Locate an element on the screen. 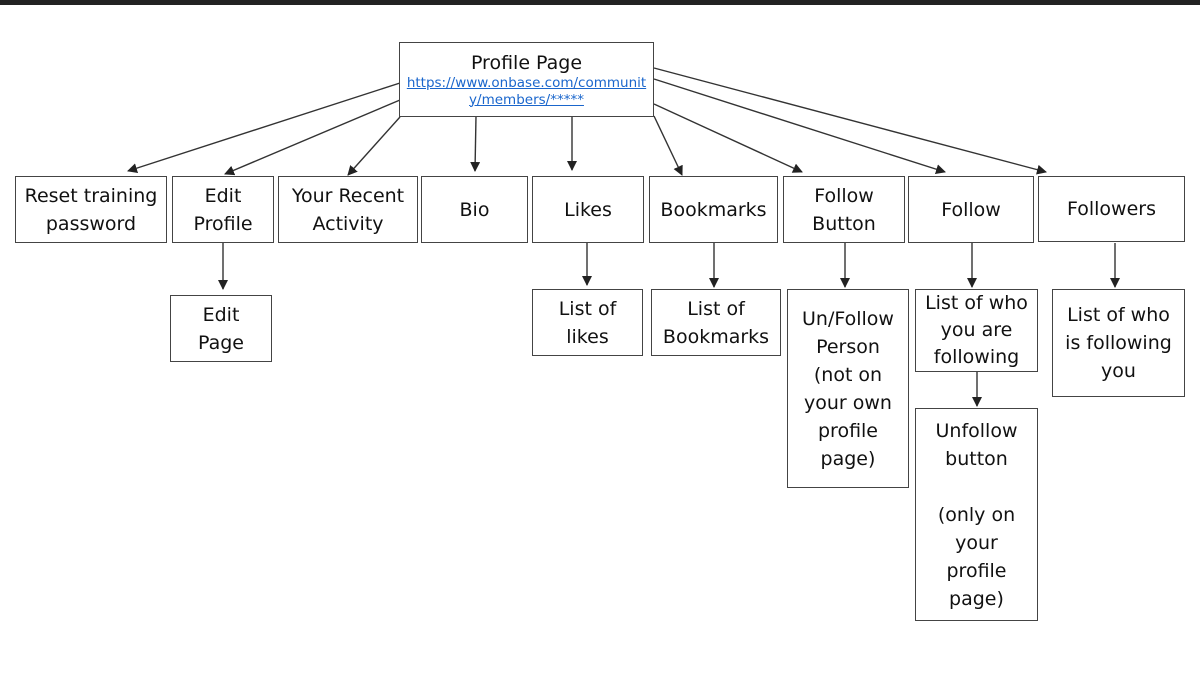  node-label: List of who you are following is located at coordinates (976, 330).